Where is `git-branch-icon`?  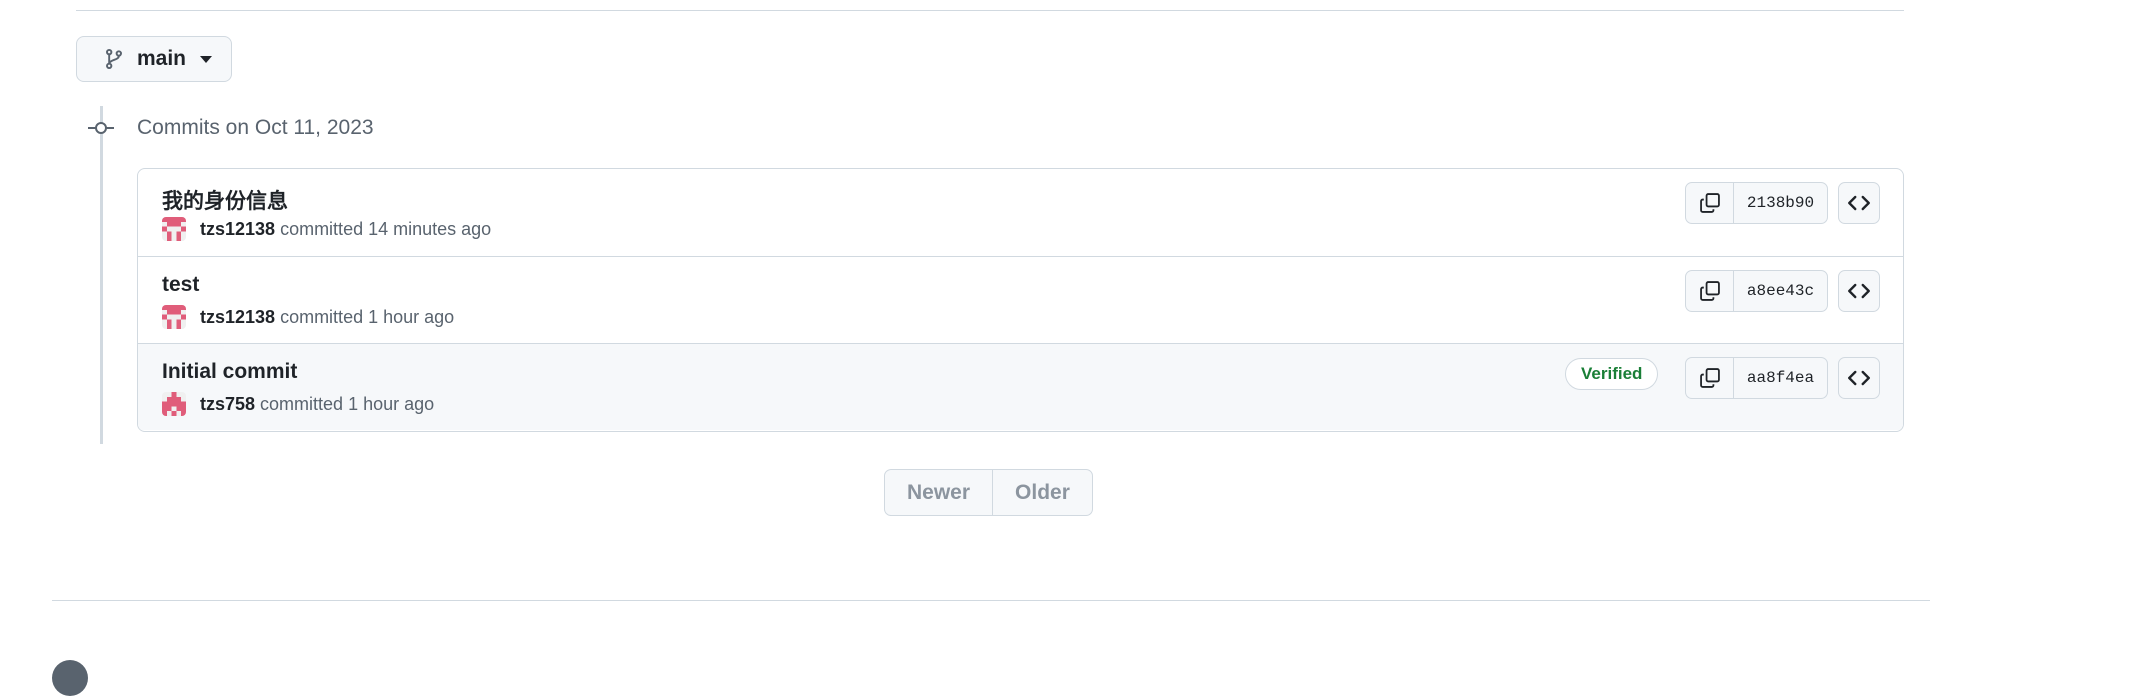
git-branch-icon is located at coordinates (114, 59).